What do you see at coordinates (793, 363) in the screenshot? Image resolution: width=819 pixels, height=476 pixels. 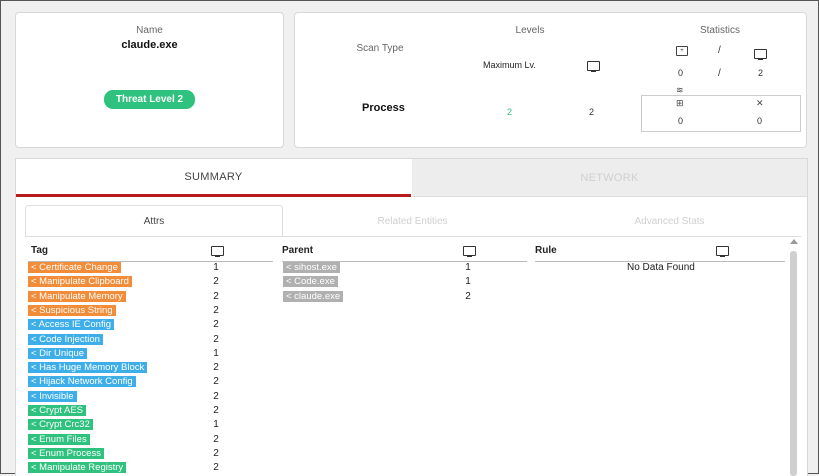 I see `scroll-thumb` at bounding box center [793, 363].